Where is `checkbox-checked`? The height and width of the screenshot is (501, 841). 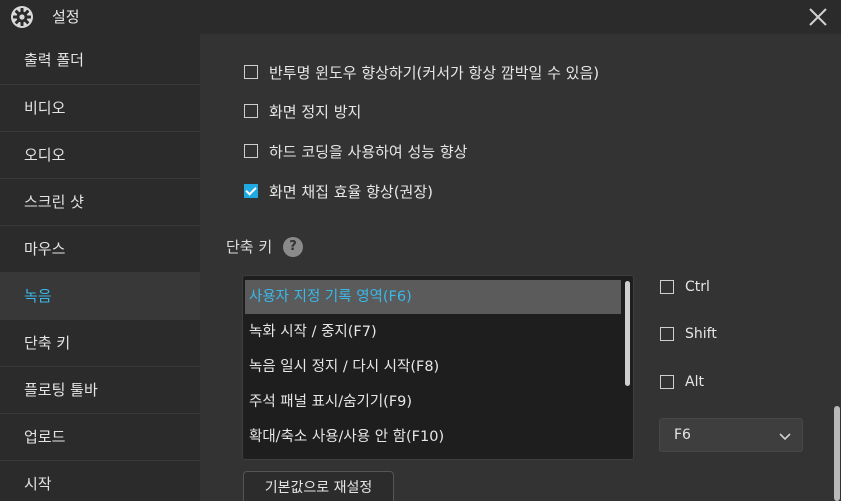 checkbox-checked is located at coordinates (251, 191).